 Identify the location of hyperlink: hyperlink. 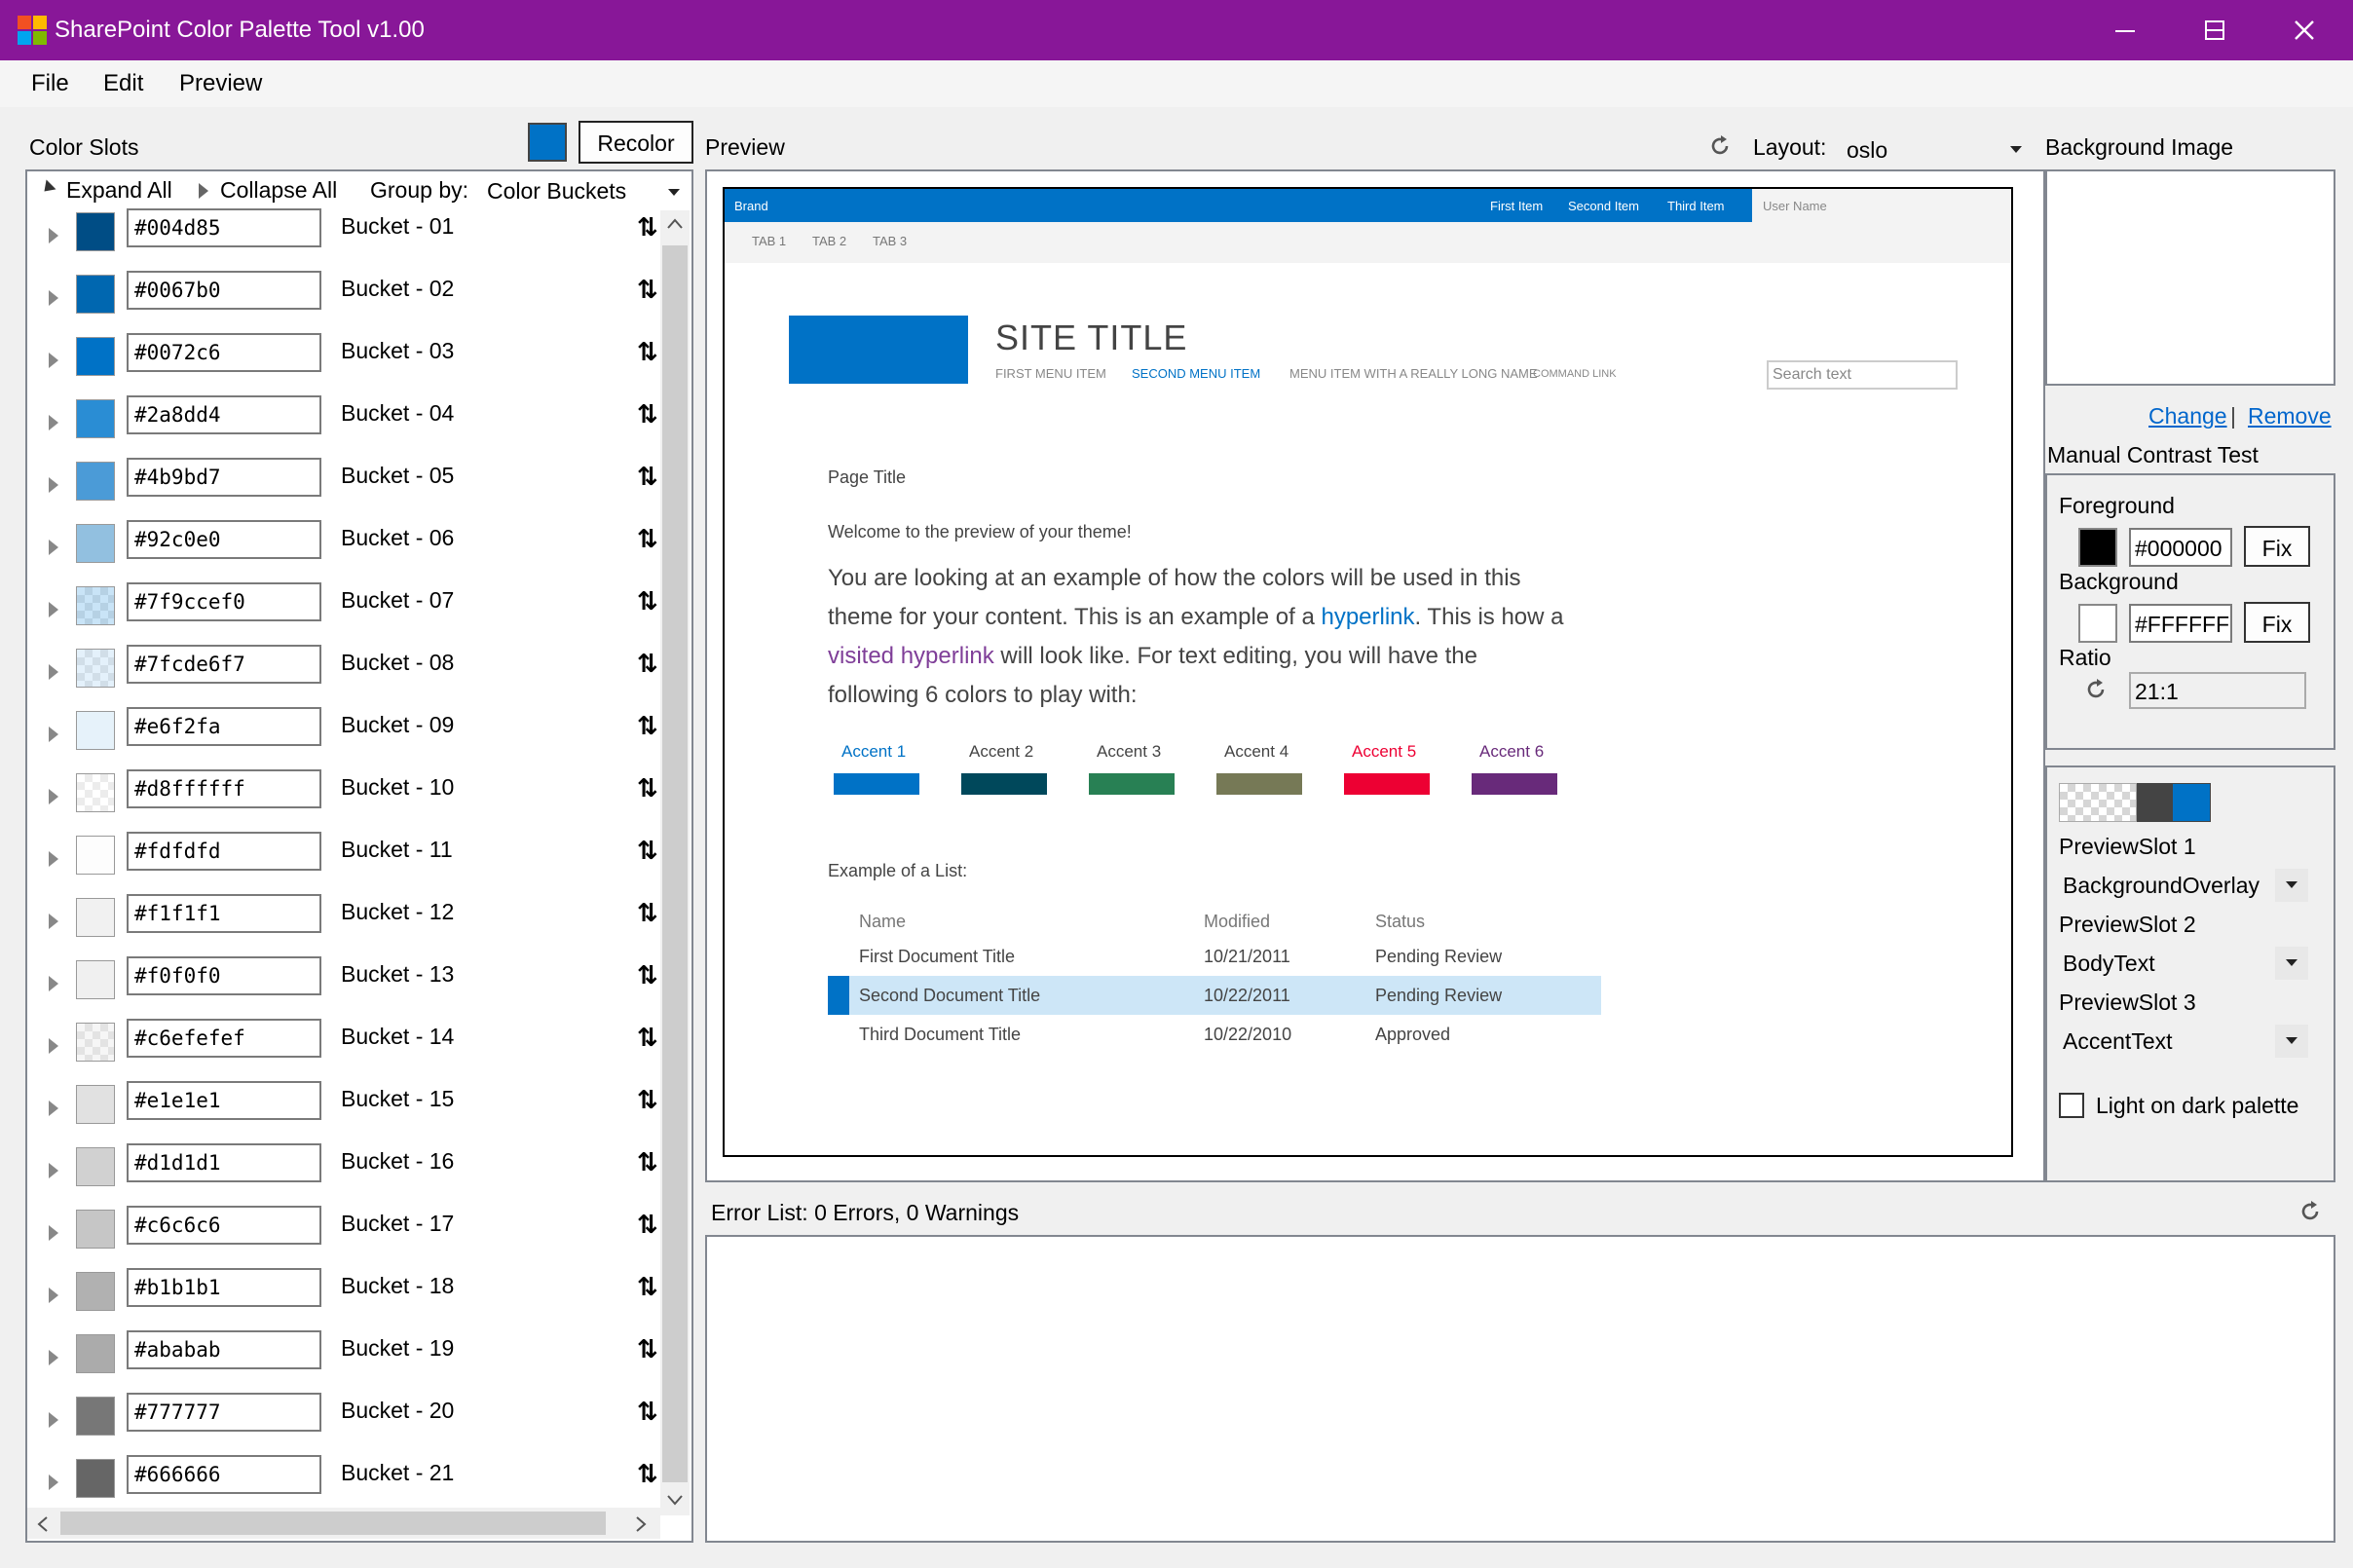
(1367, 617).